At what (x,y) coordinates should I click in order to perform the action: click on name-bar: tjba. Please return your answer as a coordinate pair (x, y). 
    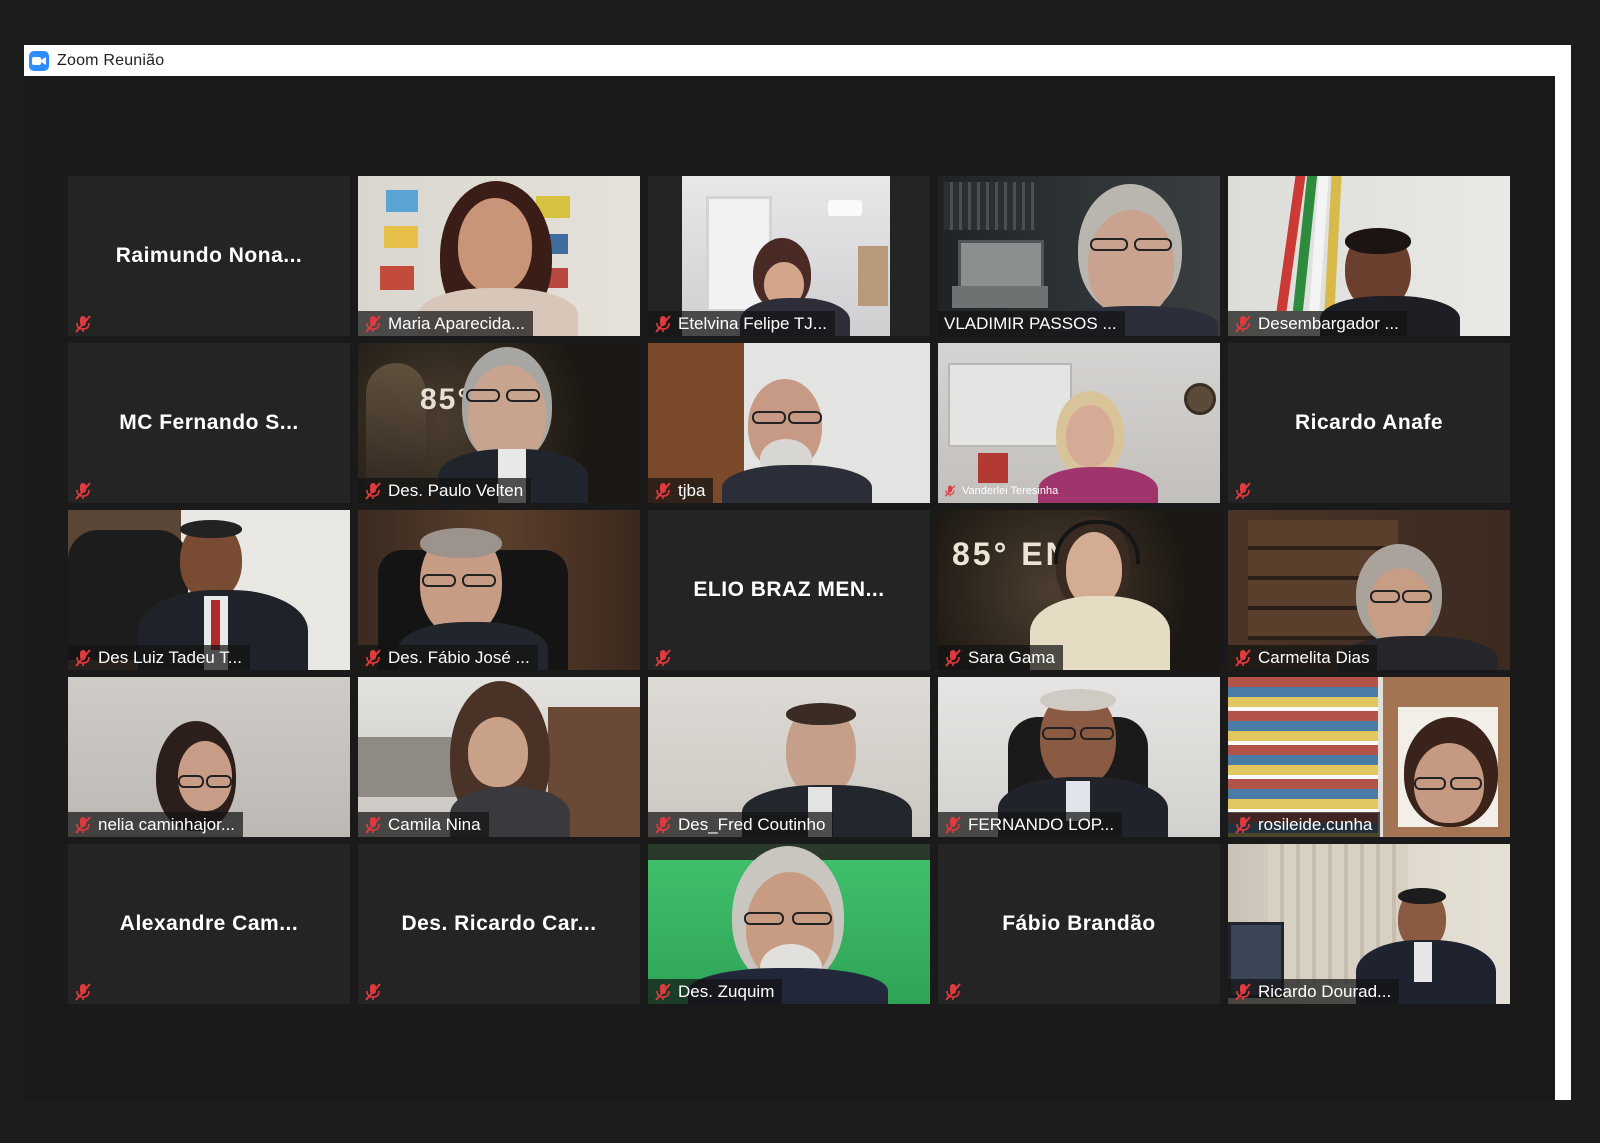
    Looking at the image, I should click on (681, 490).